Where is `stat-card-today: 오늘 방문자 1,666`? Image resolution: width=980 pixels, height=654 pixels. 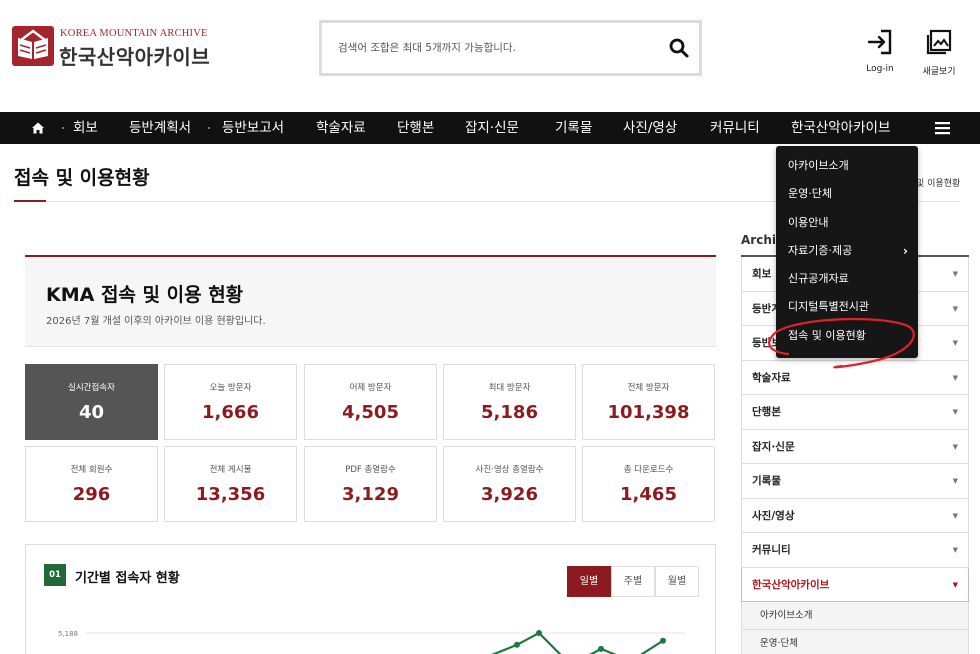
stat-card-today: 오늘 방문자 1,666 is located at coordinates (230, 402).